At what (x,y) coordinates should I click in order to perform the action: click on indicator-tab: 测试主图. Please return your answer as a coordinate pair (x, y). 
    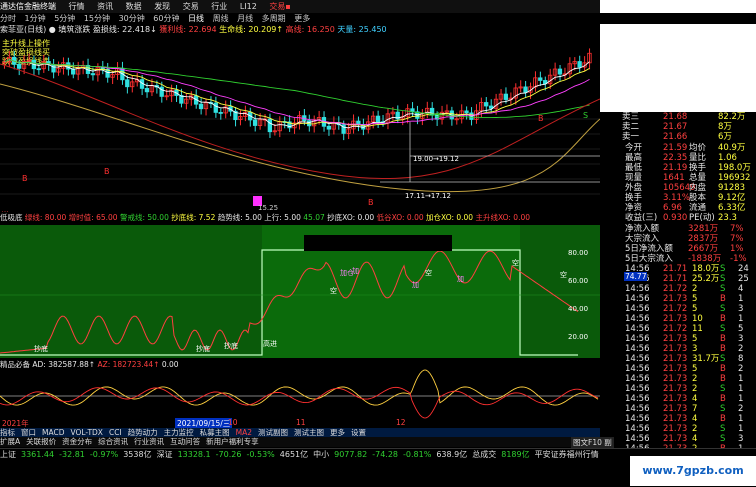
    Looking at the image, I should click on (309, 432).